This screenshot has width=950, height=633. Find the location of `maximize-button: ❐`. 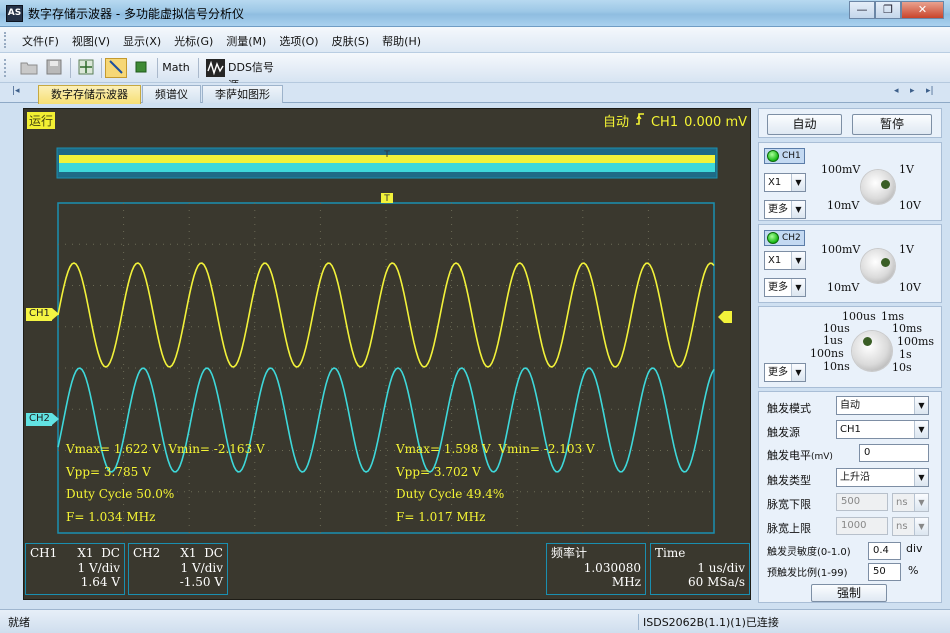

maximize-button: ❐ is located at coordinates (888, 10).